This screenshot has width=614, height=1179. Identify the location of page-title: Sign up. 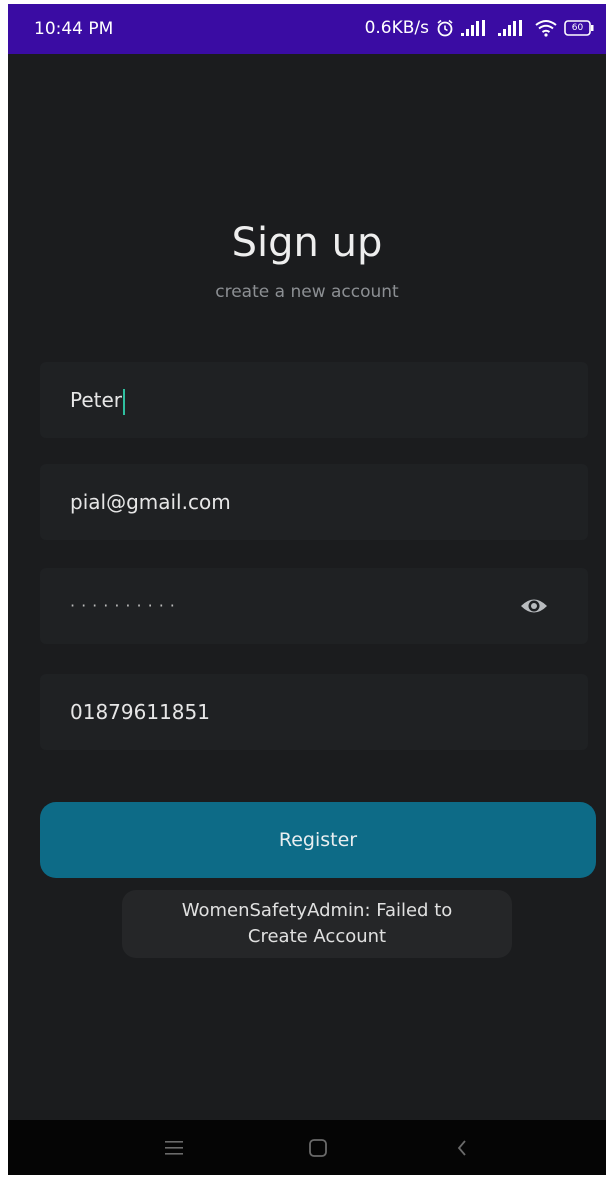
(307, 243).